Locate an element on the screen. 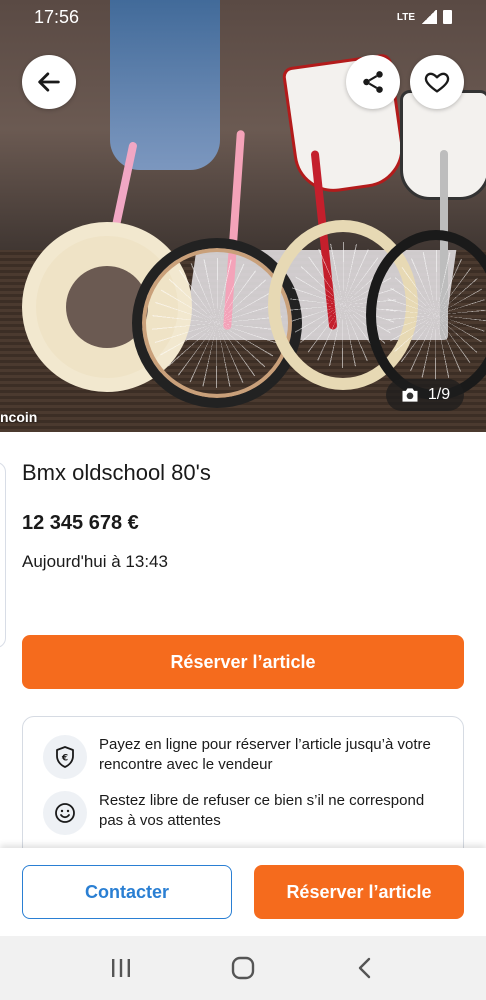  home-button is located at coordinates (243, 968).